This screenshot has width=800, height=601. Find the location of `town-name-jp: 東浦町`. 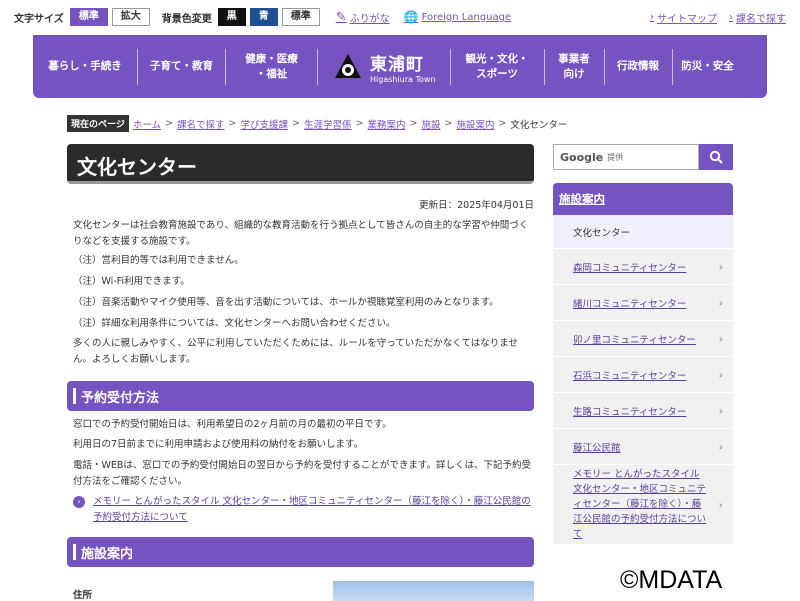

town-name-jp: 東浦町 is located at coordinates (397, 64).